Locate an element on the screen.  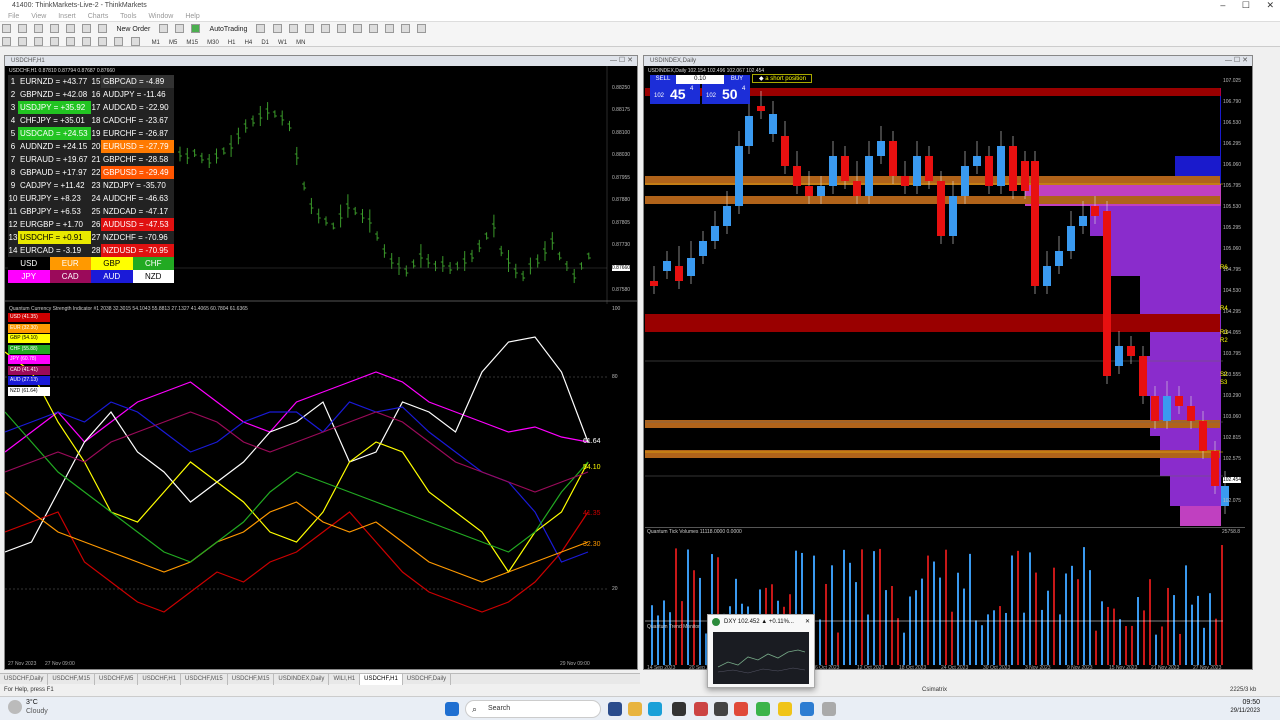
navigator-icon is located at coordinates (71, 28).